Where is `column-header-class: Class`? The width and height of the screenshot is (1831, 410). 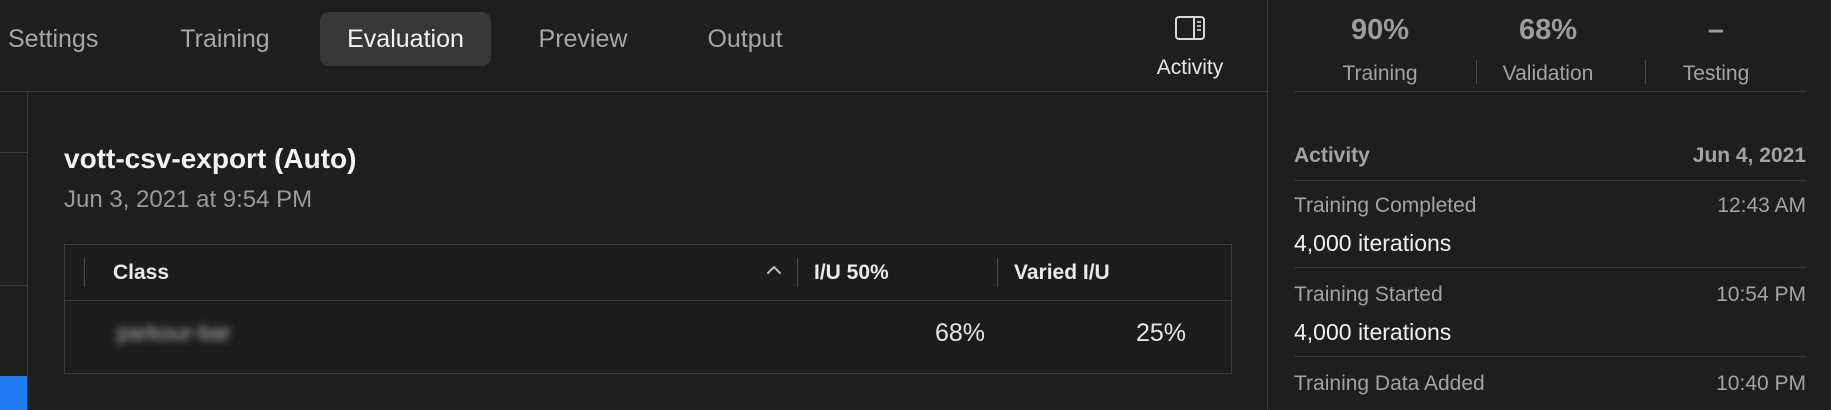
column-header-class: Class is located at coordinates (141, 272).